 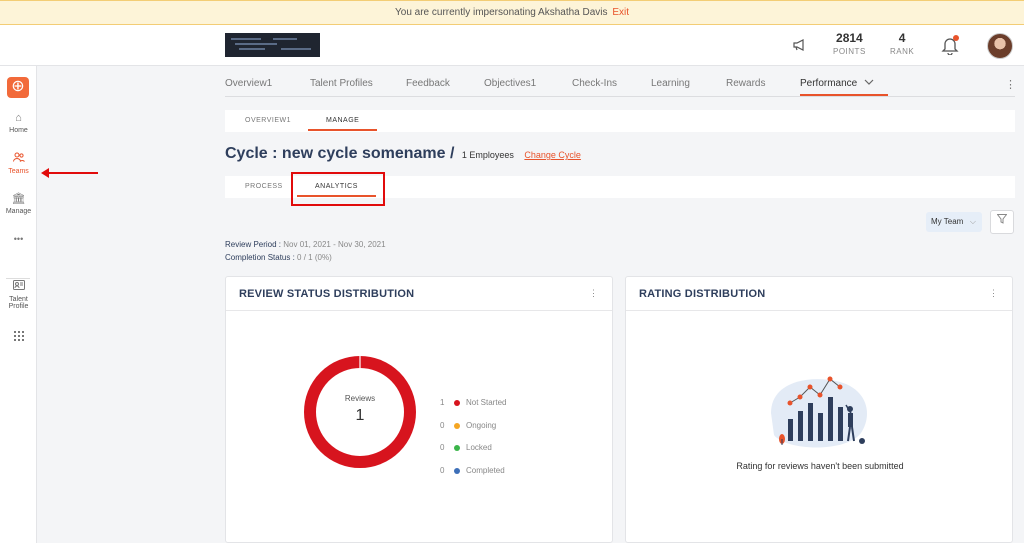 What do you see at coordinates (510, 83) in the screenshot?
I see `tab-objectives1: Objectives1` at bounding box center [510, 83].